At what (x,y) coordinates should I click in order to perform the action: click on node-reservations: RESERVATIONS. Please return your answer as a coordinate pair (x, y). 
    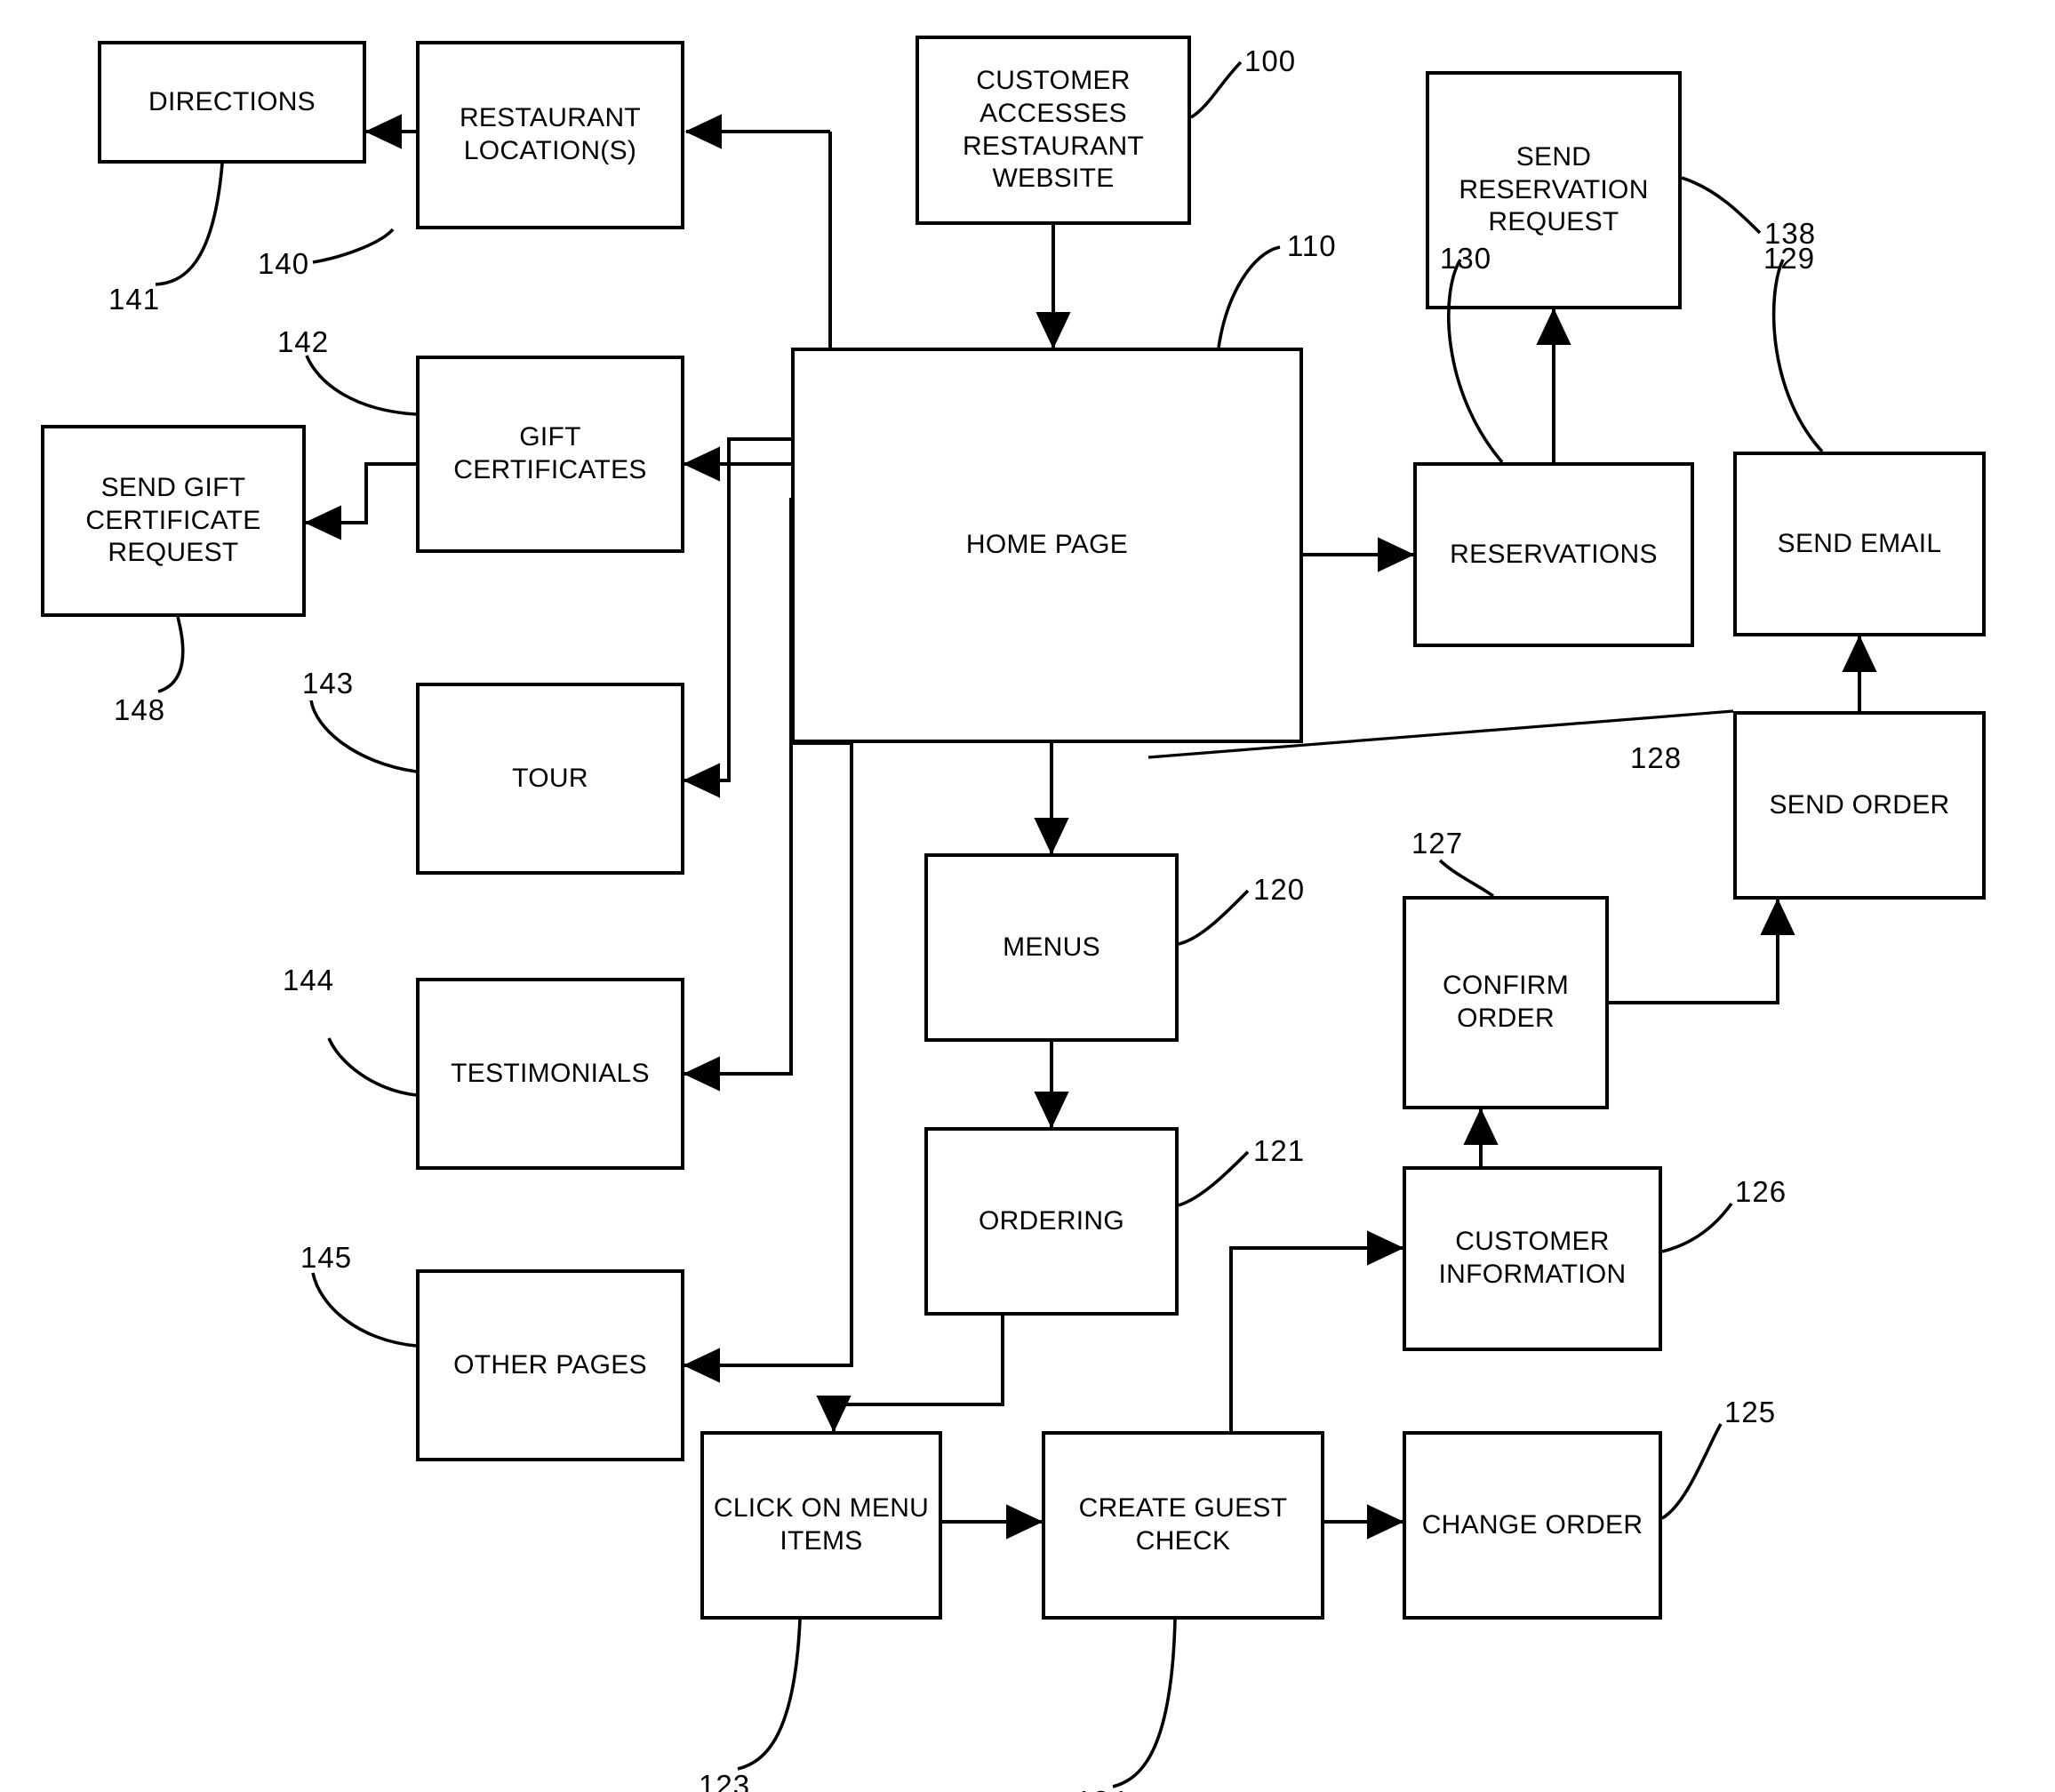
    Looking at the image, I should click on (1553, 554).